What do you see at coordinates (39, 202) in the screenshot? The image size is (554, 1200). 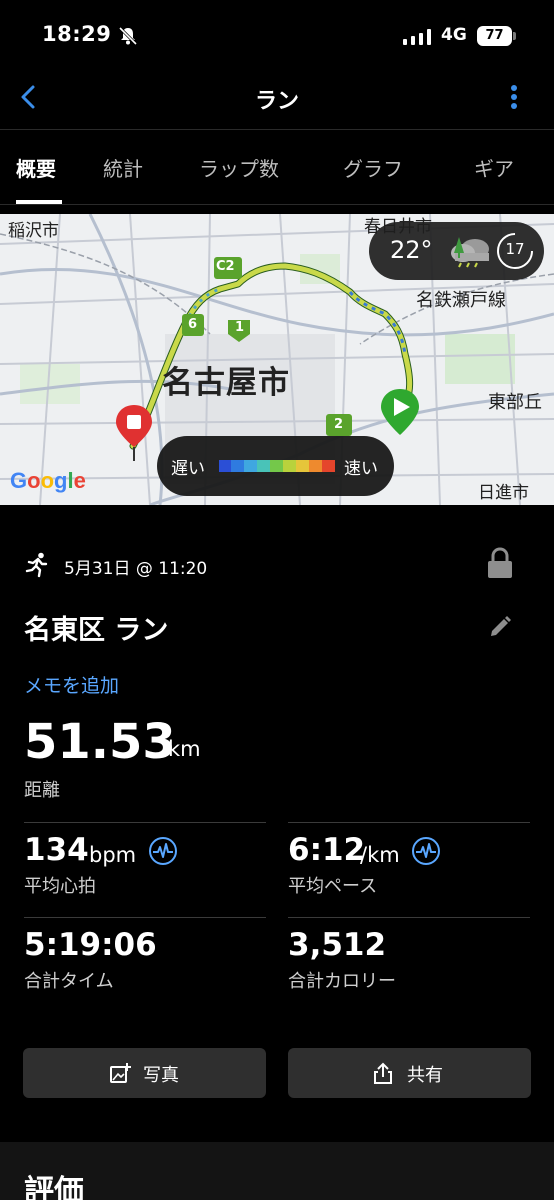 I see `tab-active-indicator` at bounding box center [39, 202].